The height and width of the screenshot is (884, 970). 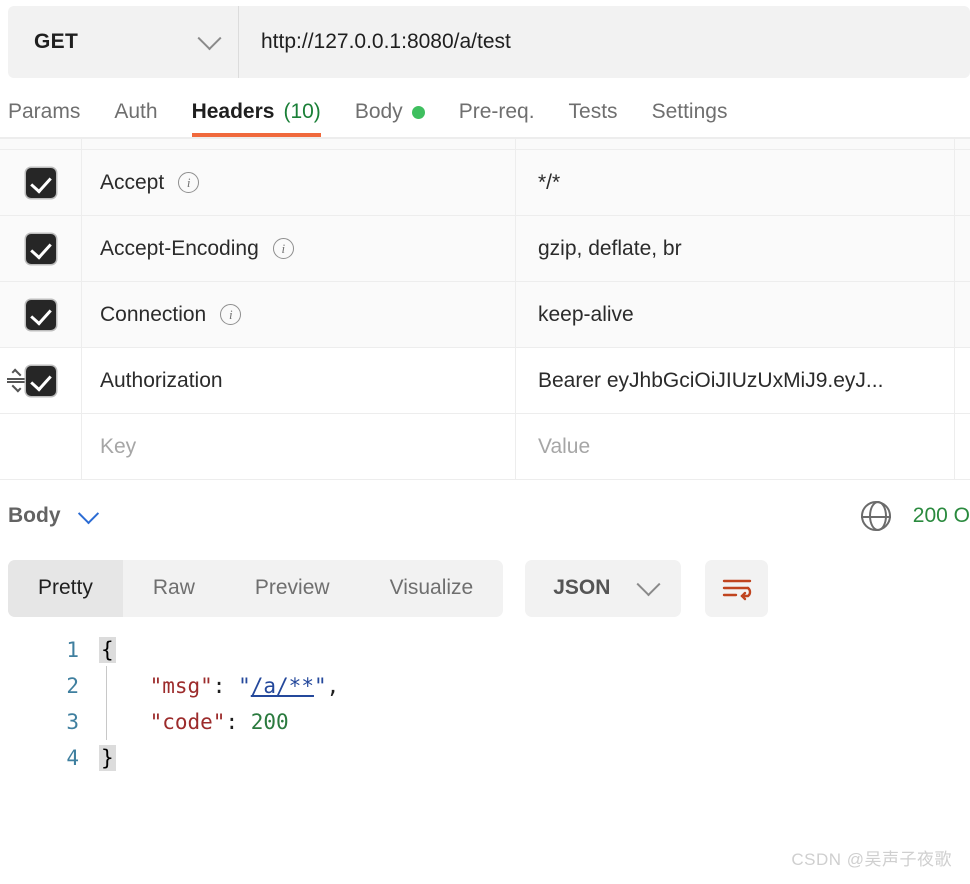 I want to click on tab-params-label: Params, so click(x=44, y=111).